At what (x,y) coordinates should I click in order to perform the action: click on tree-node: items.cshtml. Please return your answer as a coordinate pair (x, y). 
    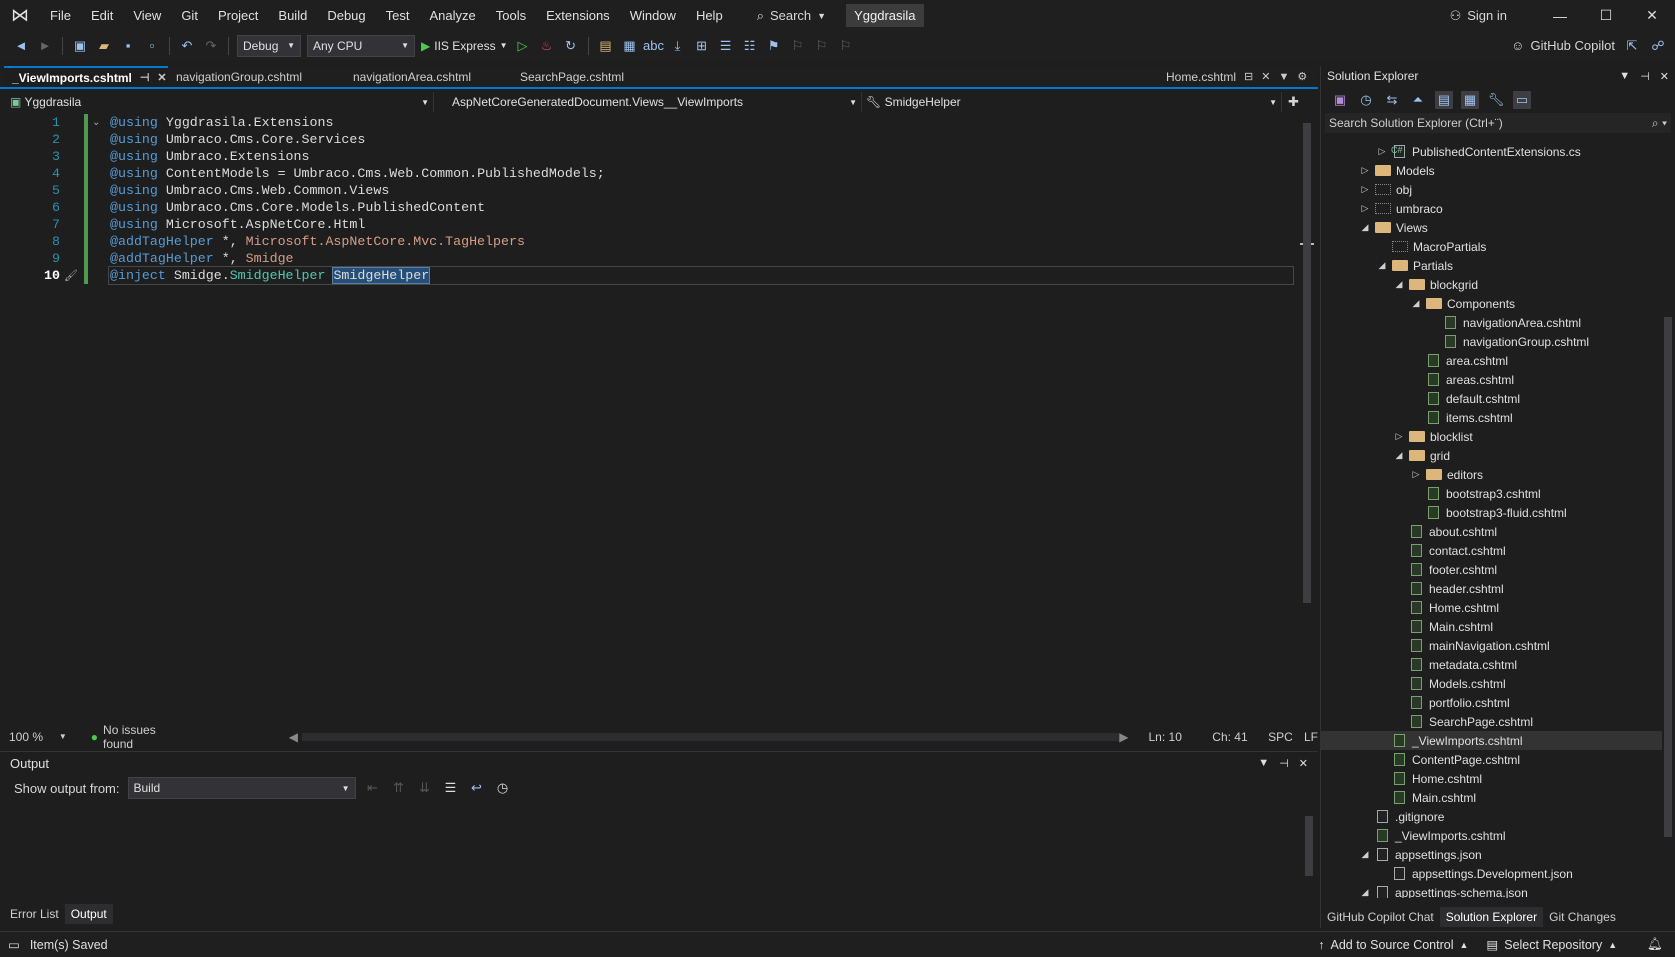
    Looking at the image, I should click on (1417, 417).